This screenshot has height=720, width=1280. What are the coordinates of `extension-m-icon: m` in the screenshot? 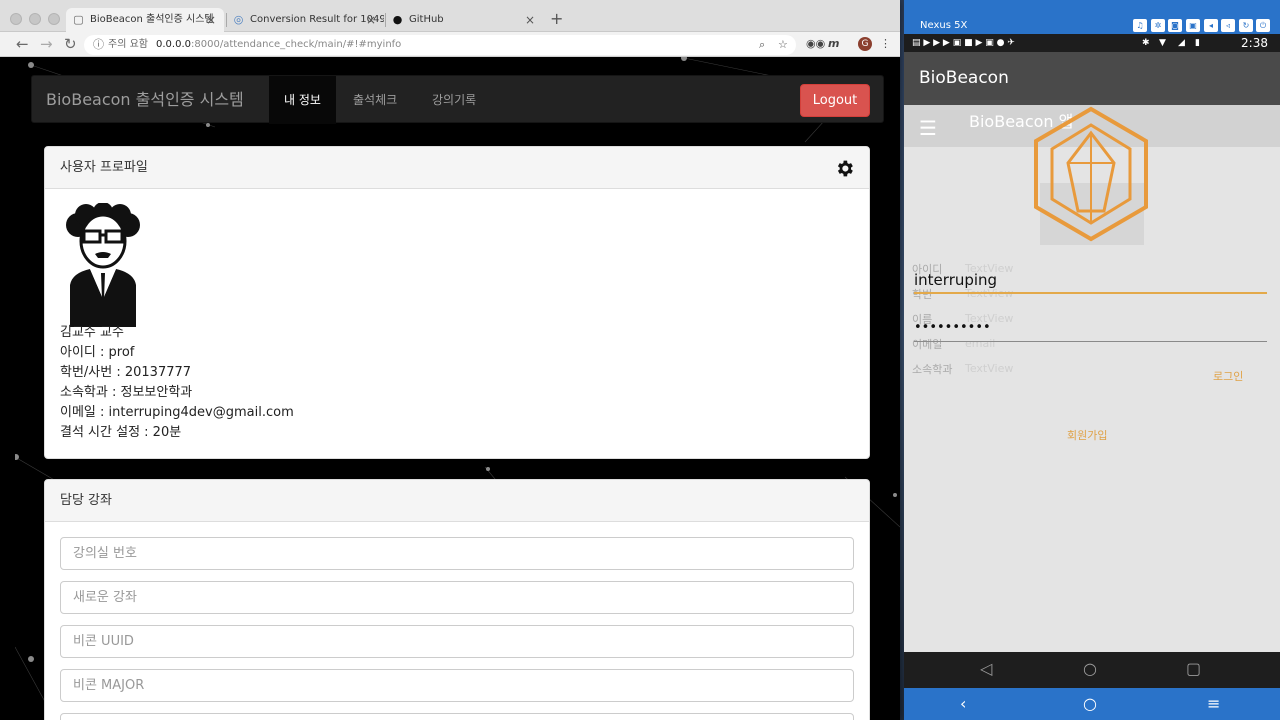 It's located at (833, 44).